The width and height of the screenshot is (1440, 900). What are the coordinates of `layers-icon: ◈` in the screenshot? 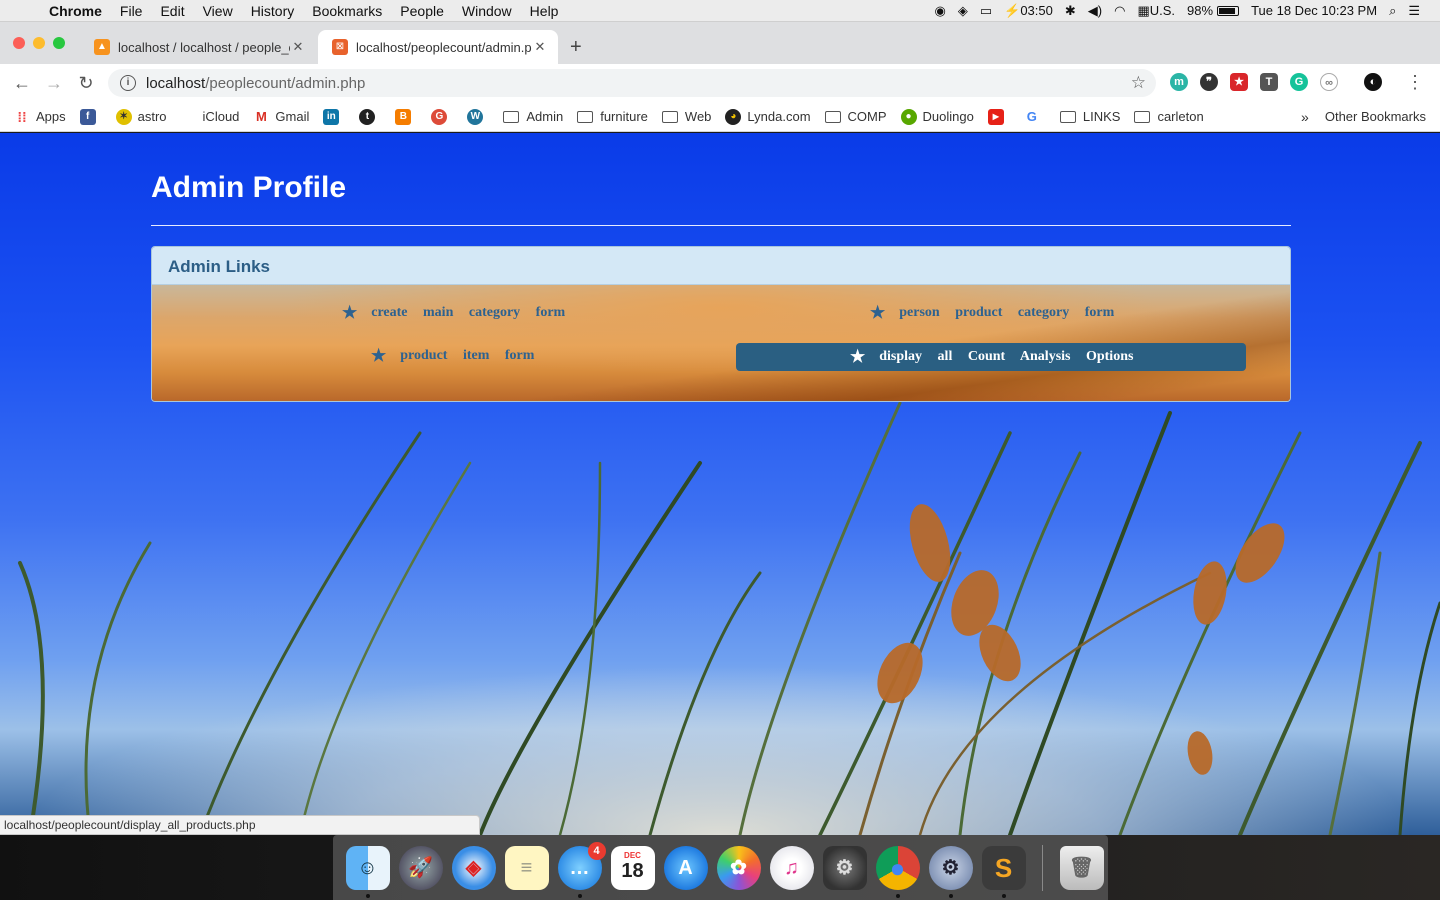 It's located at (963, 11).